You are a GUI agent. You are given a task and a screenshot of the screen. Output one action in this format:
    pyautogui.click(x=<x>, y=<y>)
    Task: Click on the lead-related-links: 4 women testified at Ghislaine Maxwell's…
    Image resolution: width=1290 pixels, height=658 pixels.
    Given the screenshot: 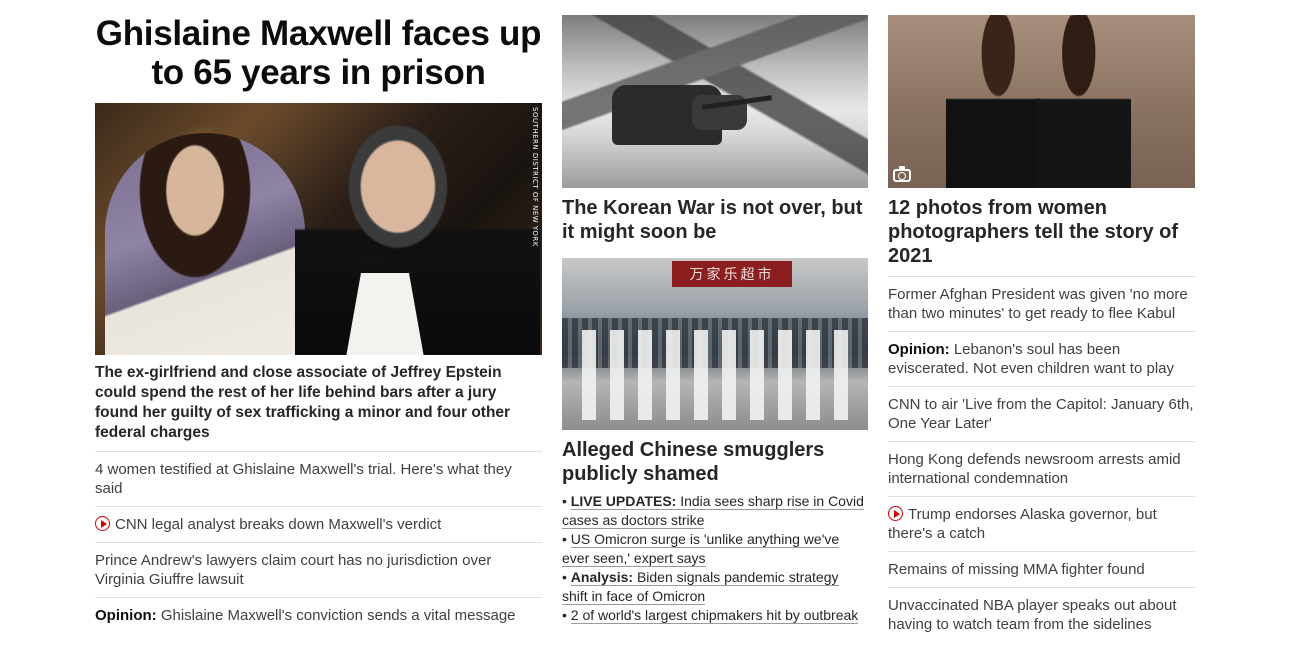 What is the action you would take?
    pyautogui.click(x=318, y=542)
    